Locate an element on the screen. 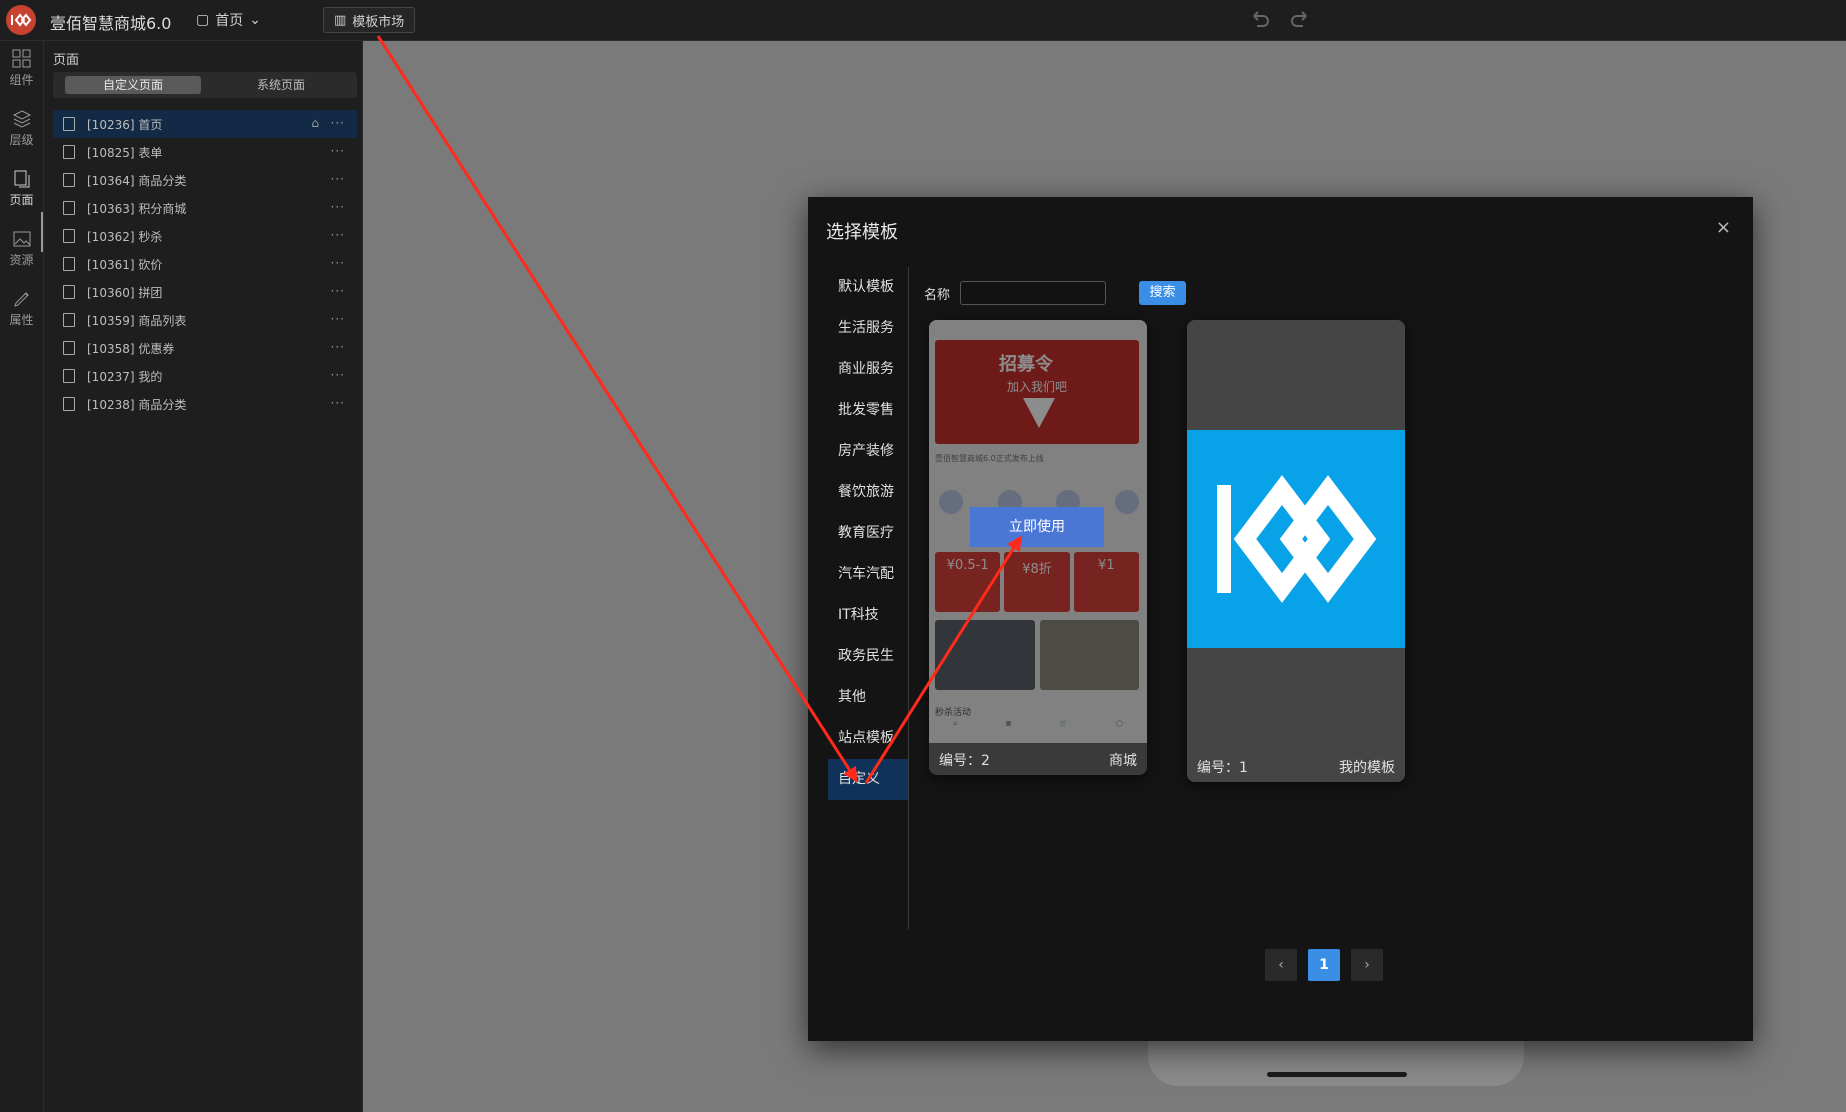  brand-logo-image is located at coordinates (1296, 539).